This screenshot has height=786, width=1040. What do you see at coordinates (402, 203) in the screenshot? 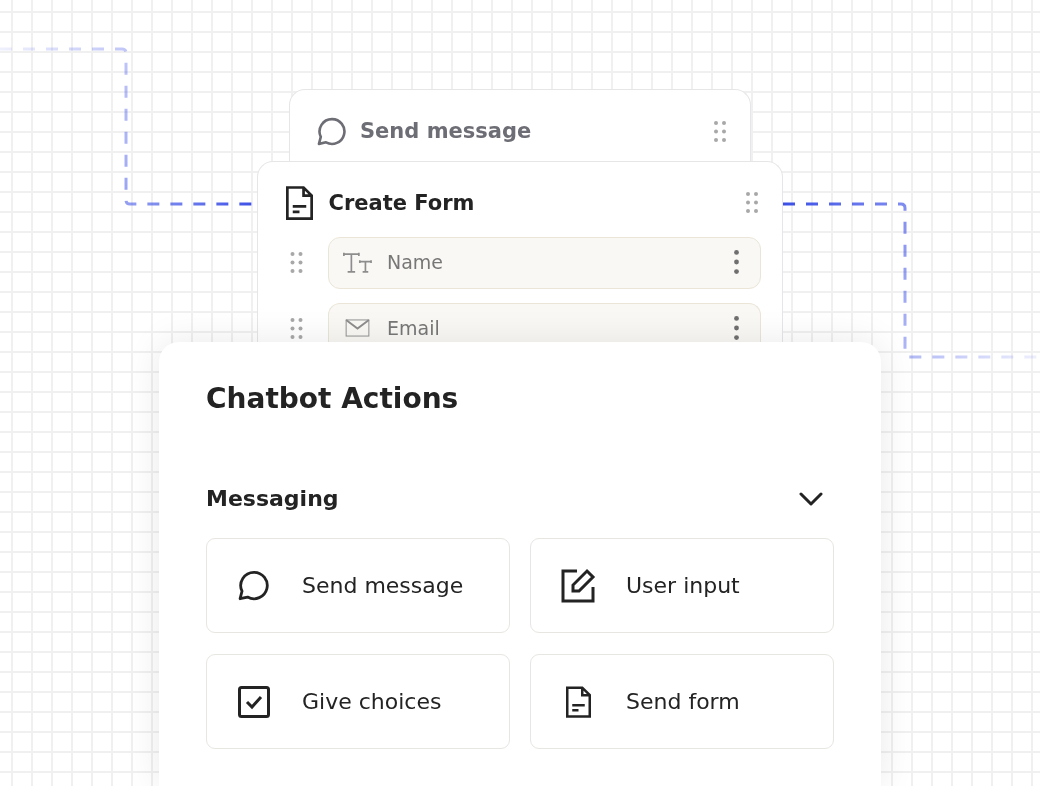
I see `node-title: Create Form` at bounding box center [402, 203].